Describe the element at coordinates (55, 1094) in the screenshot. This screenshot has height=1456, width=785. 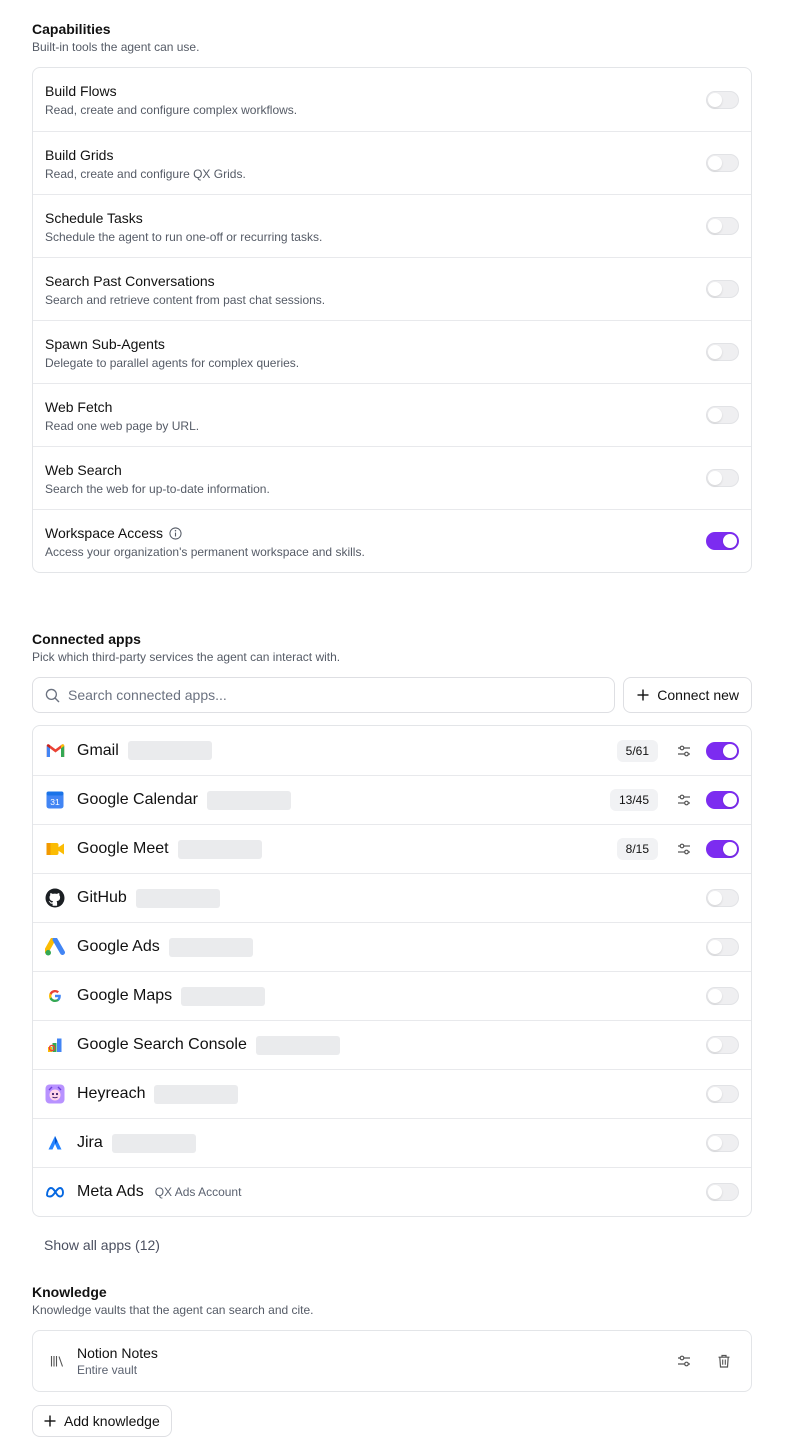
I see `heyreach-icon` at that location.